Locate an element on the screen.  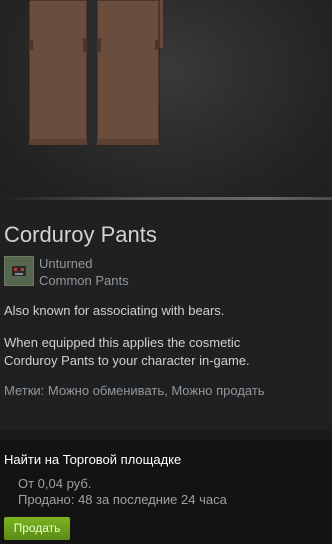
item-title: Corduroy Pants is located at coordinates (80, 234).